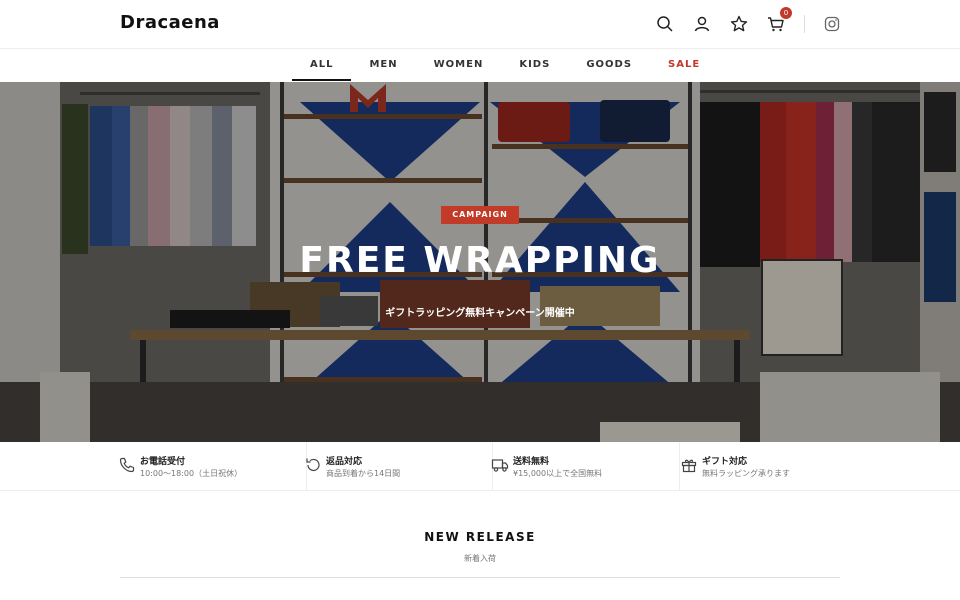 The width and height of the screenshot is (960, 600). What do you see at coordinates (534, 65) in the screenshot?
I see `nav-item-kids: KIDS` at bounding box center [534, 65].